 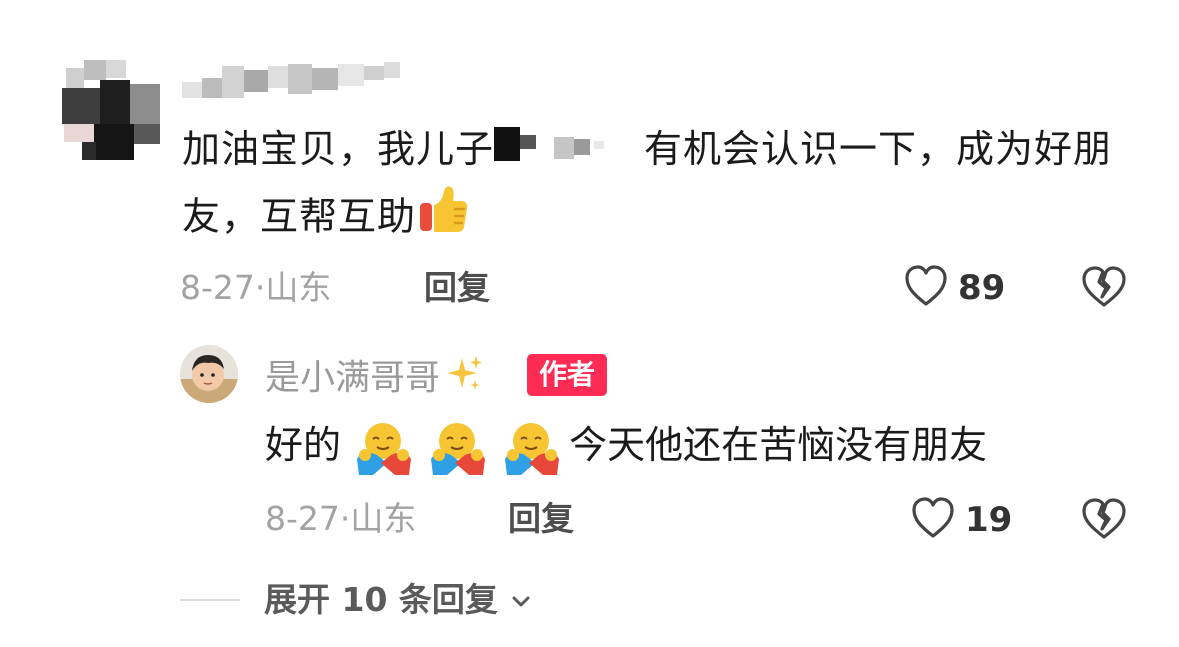 What do you see at coordinates (209, 374) in the screenshot?
I see `reply-avatar` at bounding box center [209, 374].